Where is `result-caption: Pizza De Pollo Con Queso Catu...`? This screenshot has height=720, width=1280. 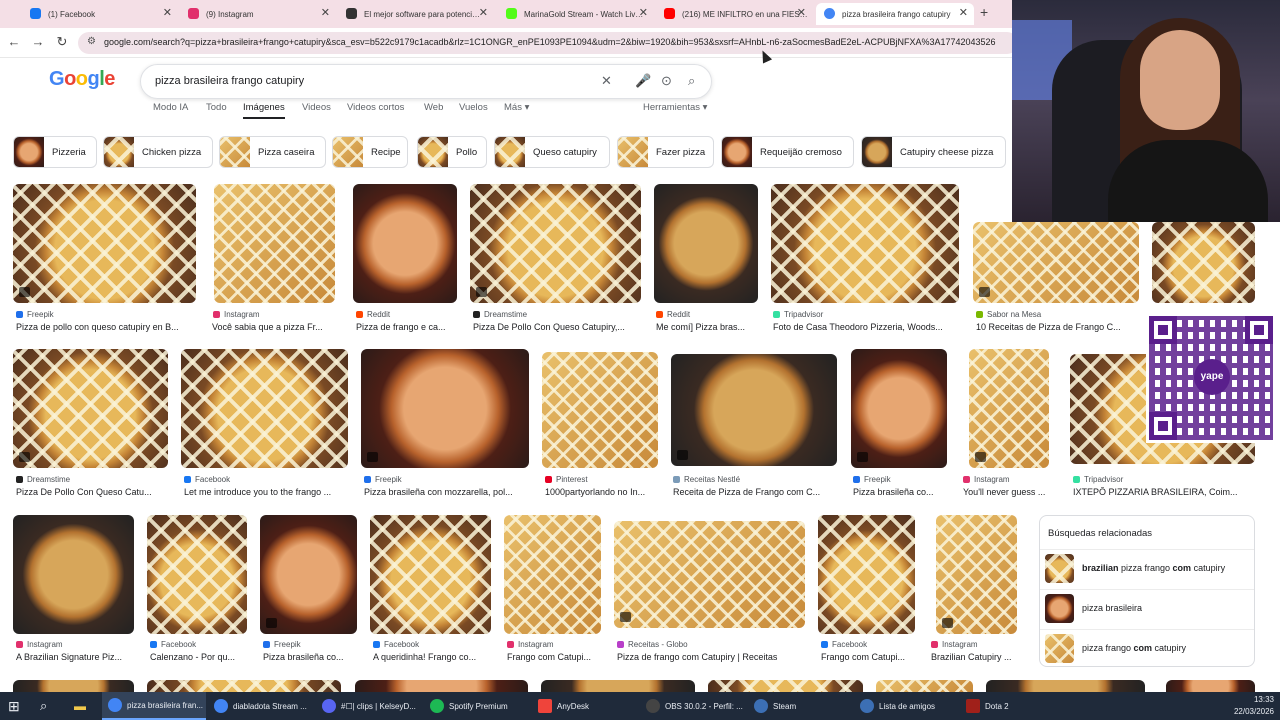
result-caption: Pizza De Pollo Con Queso Catu... is located at coordinates (91, 492).